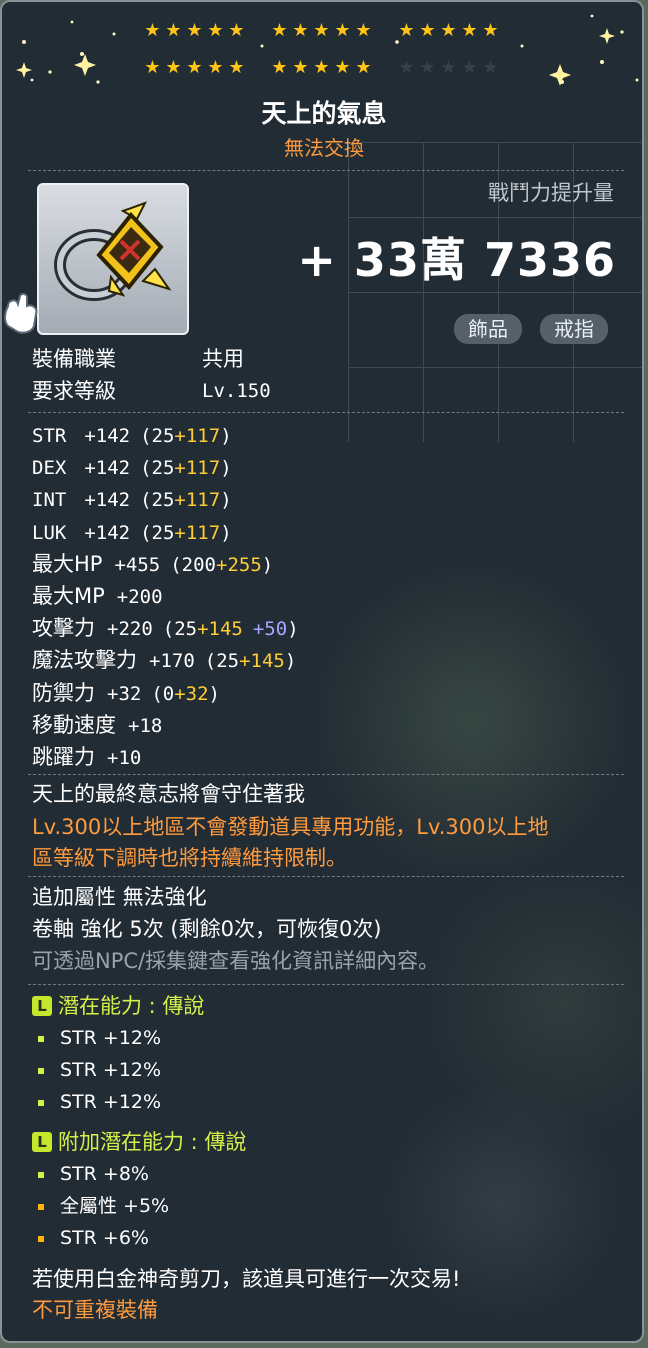 Image resolution: width=648 pixels, height=1348 pixels. What do you see at coordinates (193, 564) in the screenshot?
I see `stat-base: (200` at bounding box center [193, 564].